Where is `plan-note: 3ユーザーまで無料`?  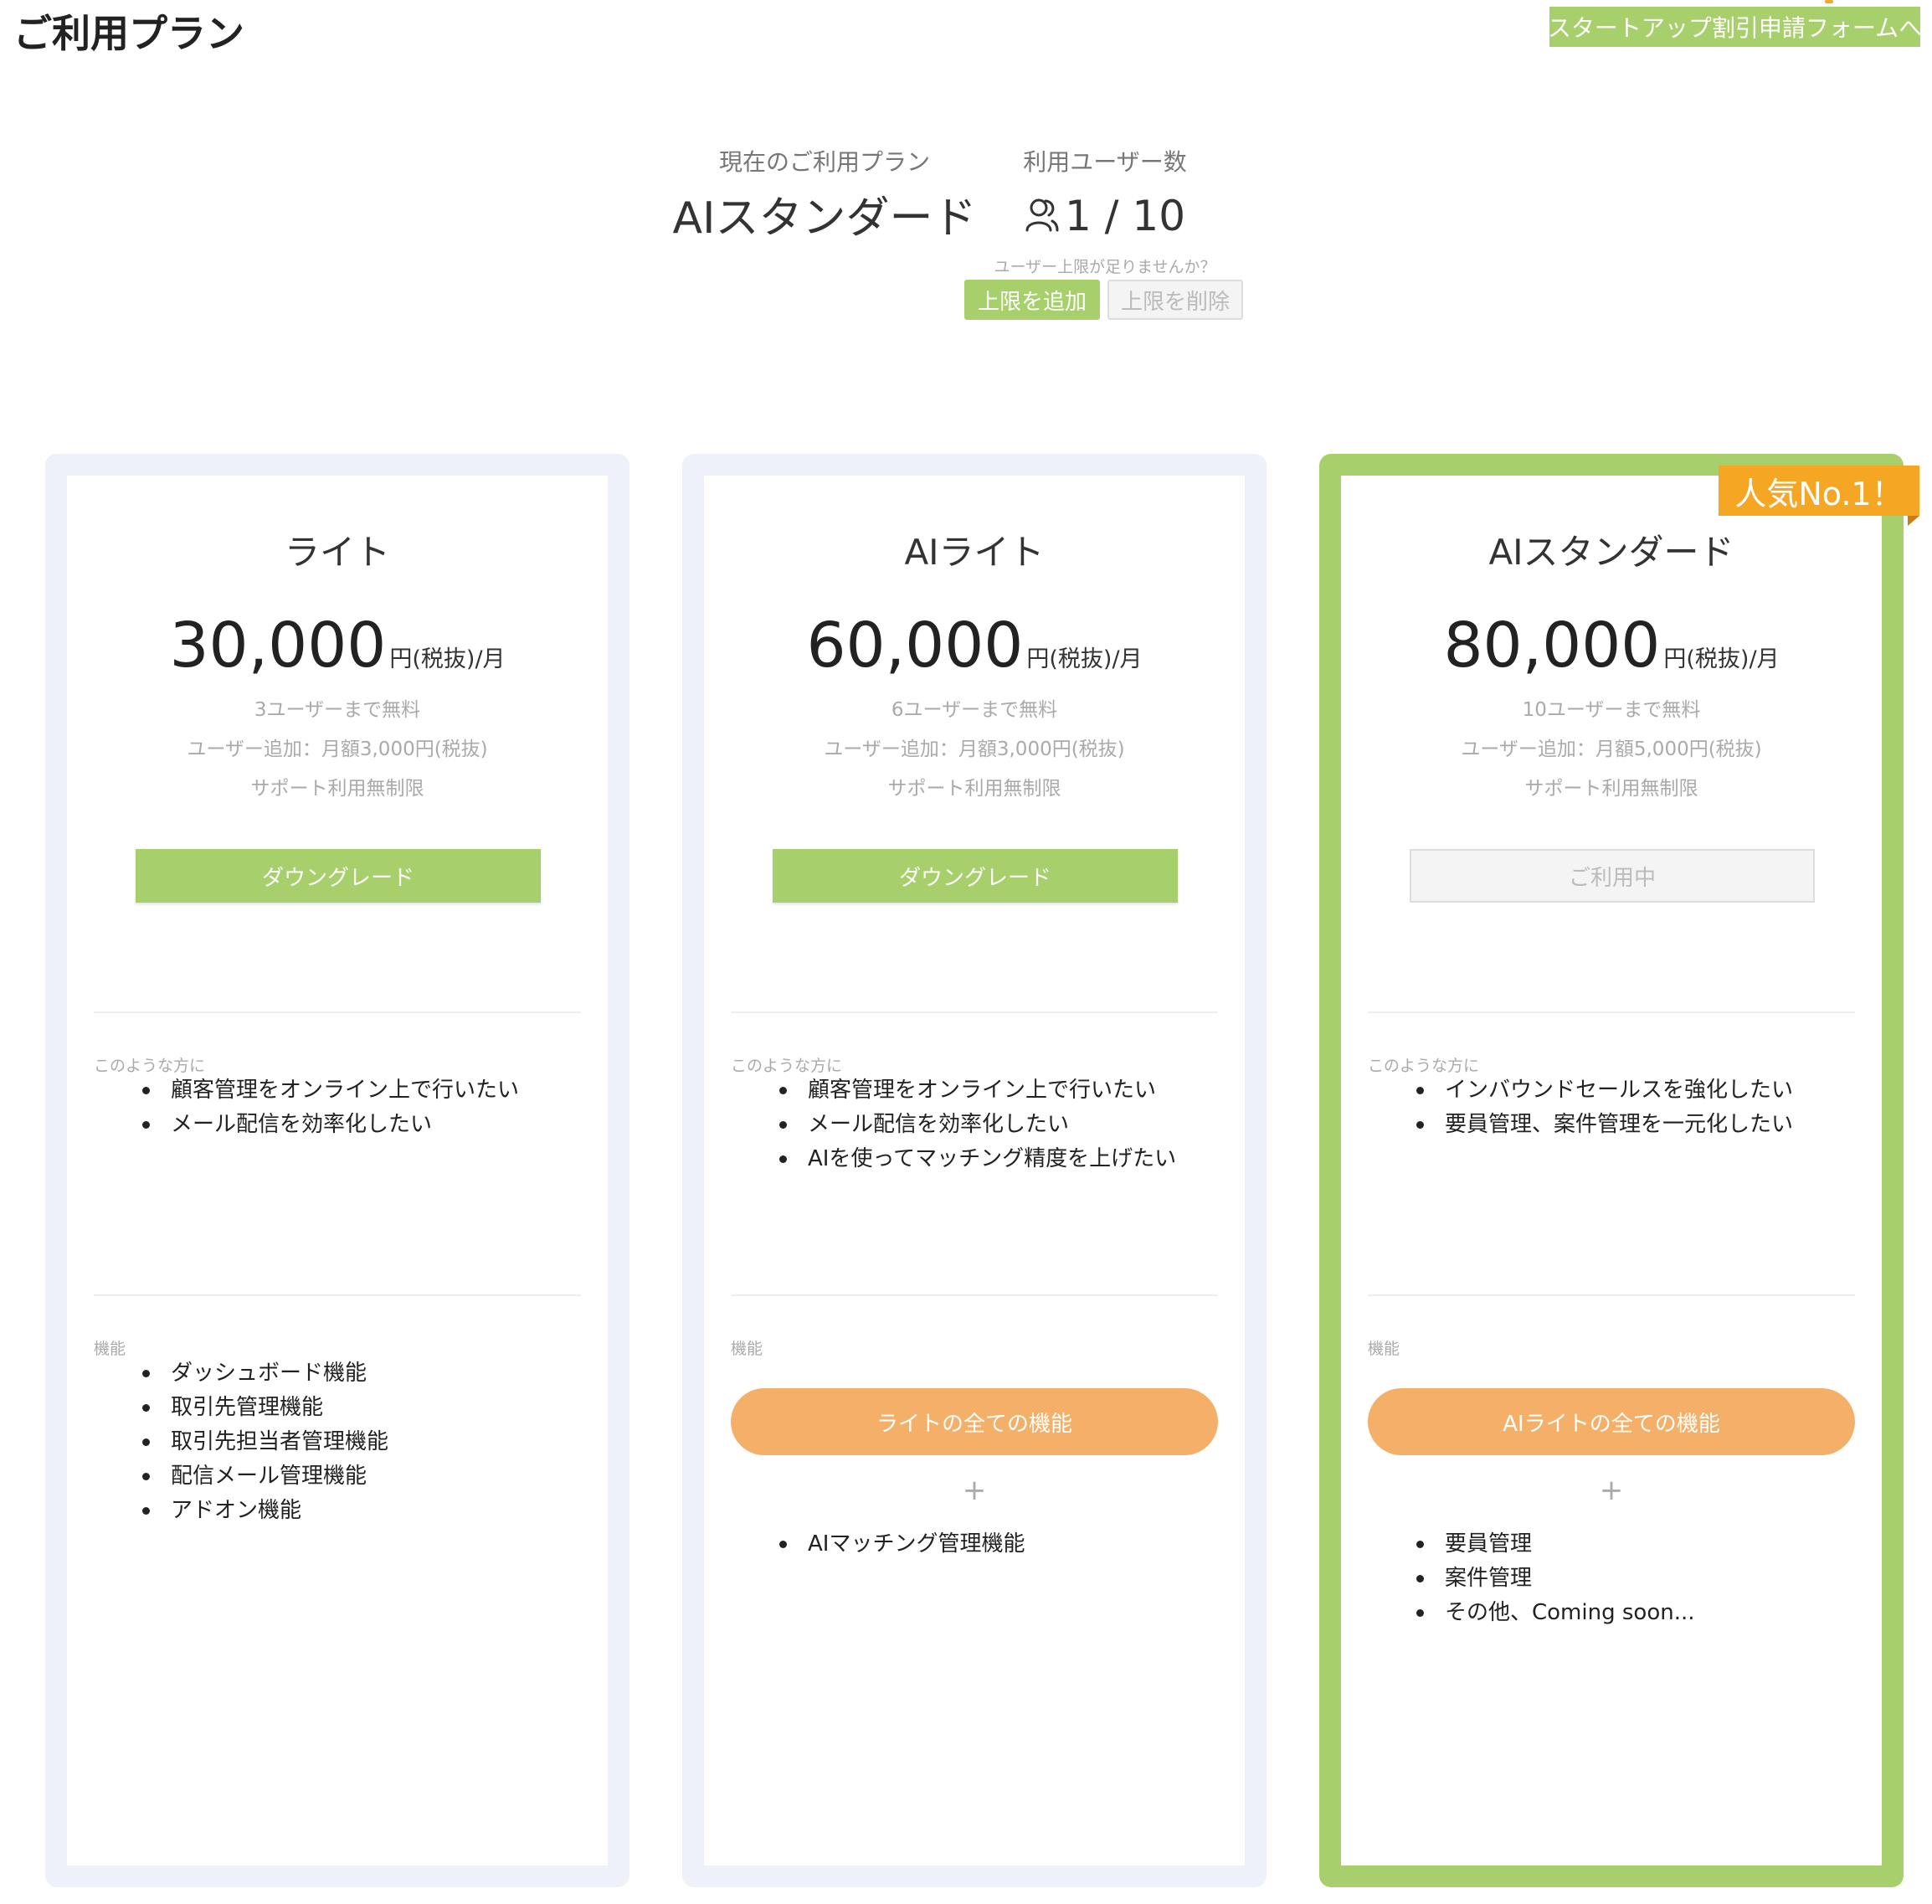
plan-note: 3ユーザーまで無料 is located at coordinates (338, 710).